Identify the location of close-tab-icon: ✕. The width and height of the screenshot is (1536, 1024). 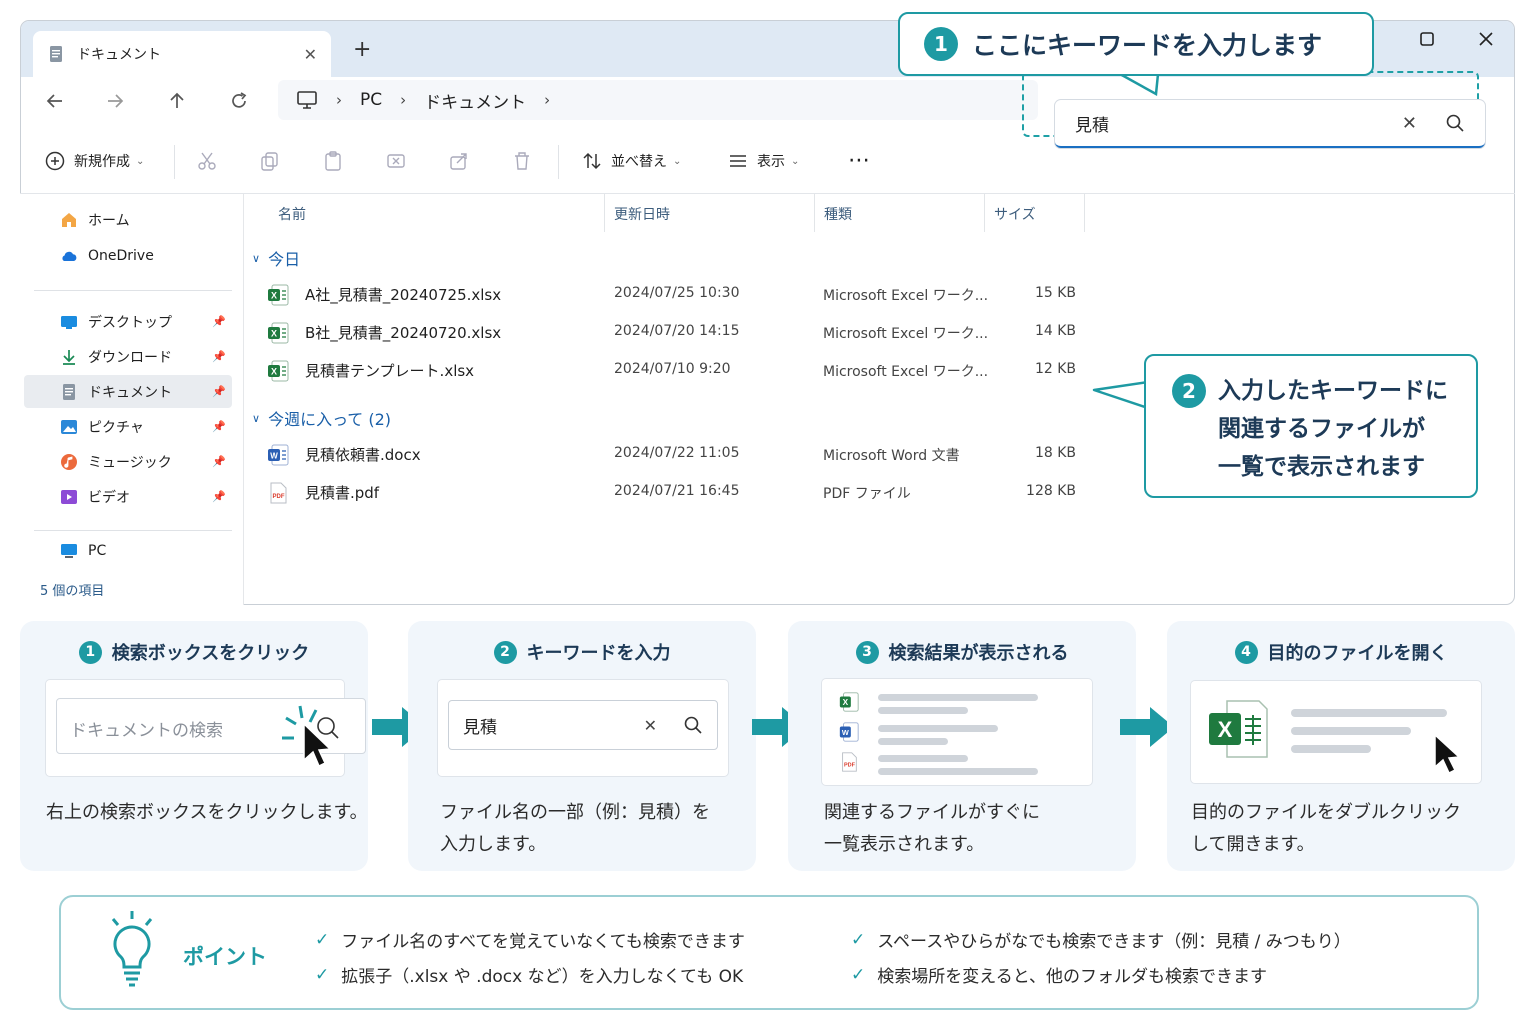
(310, 54).